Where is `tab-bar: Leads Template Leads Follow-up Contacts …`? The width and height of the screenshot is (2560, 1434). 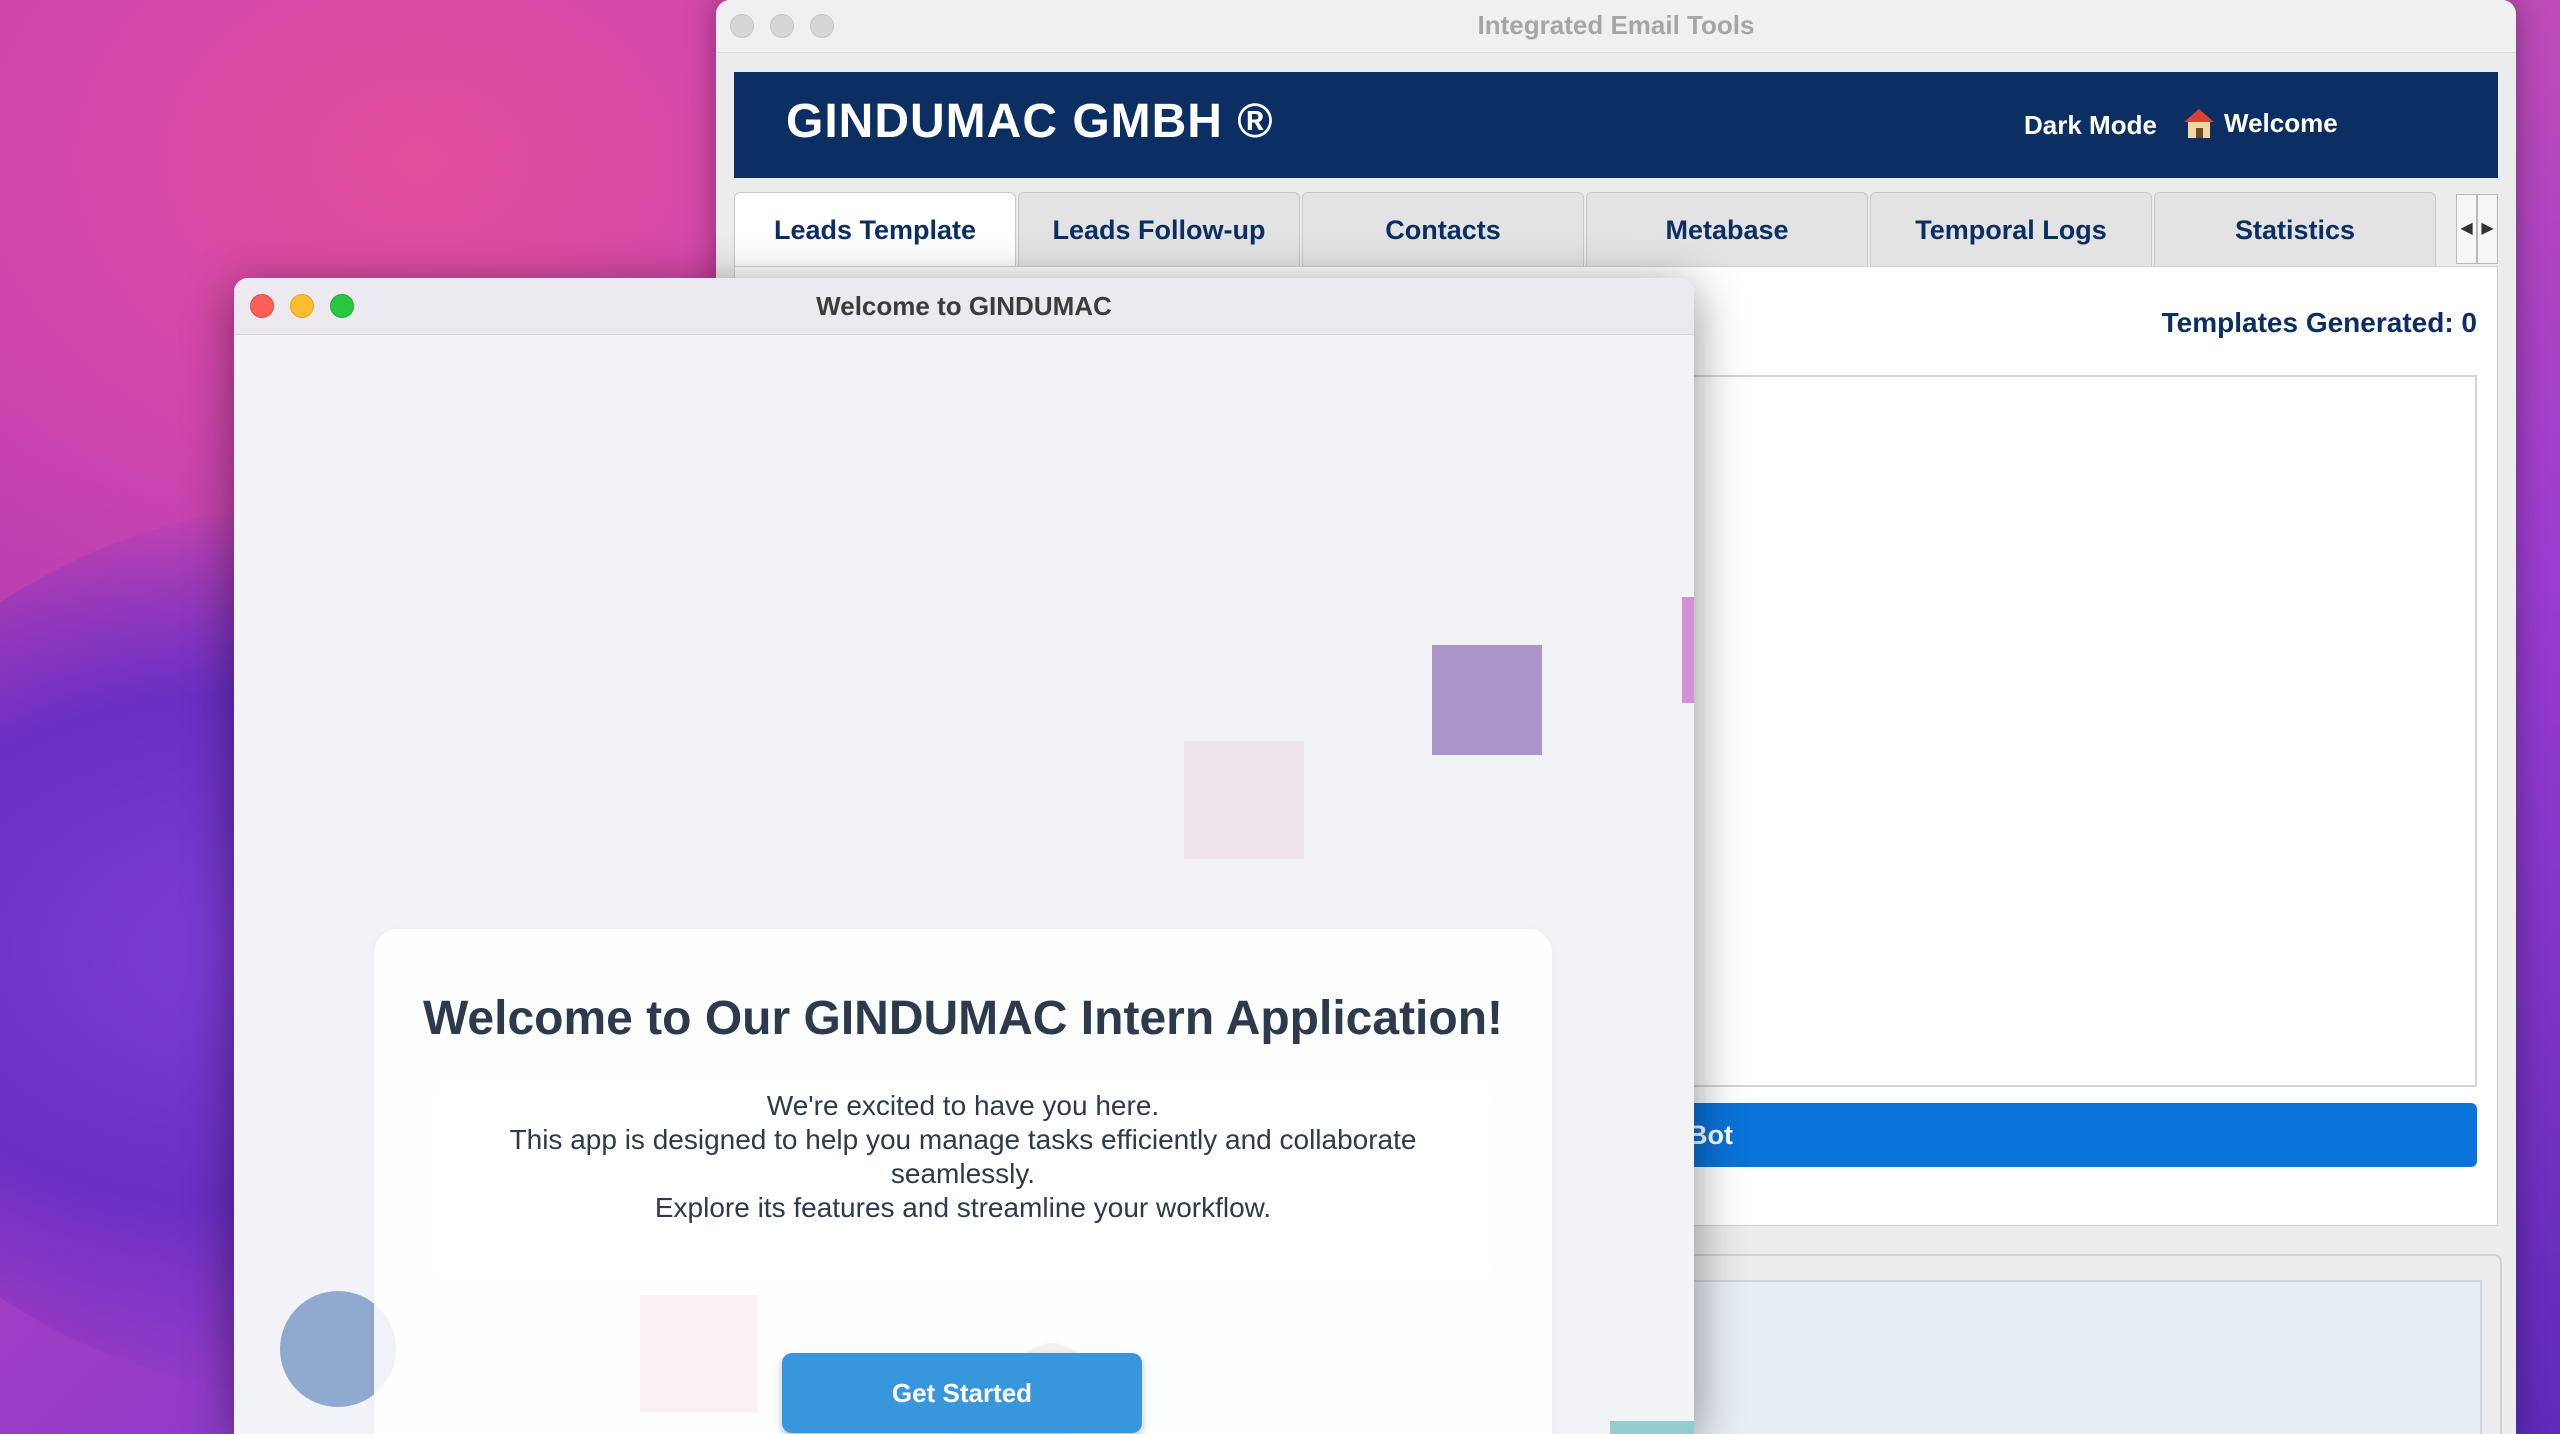
tab-bar: Leads Template Leads Follow-up Contacts … is located at coordinates (1616, 229).